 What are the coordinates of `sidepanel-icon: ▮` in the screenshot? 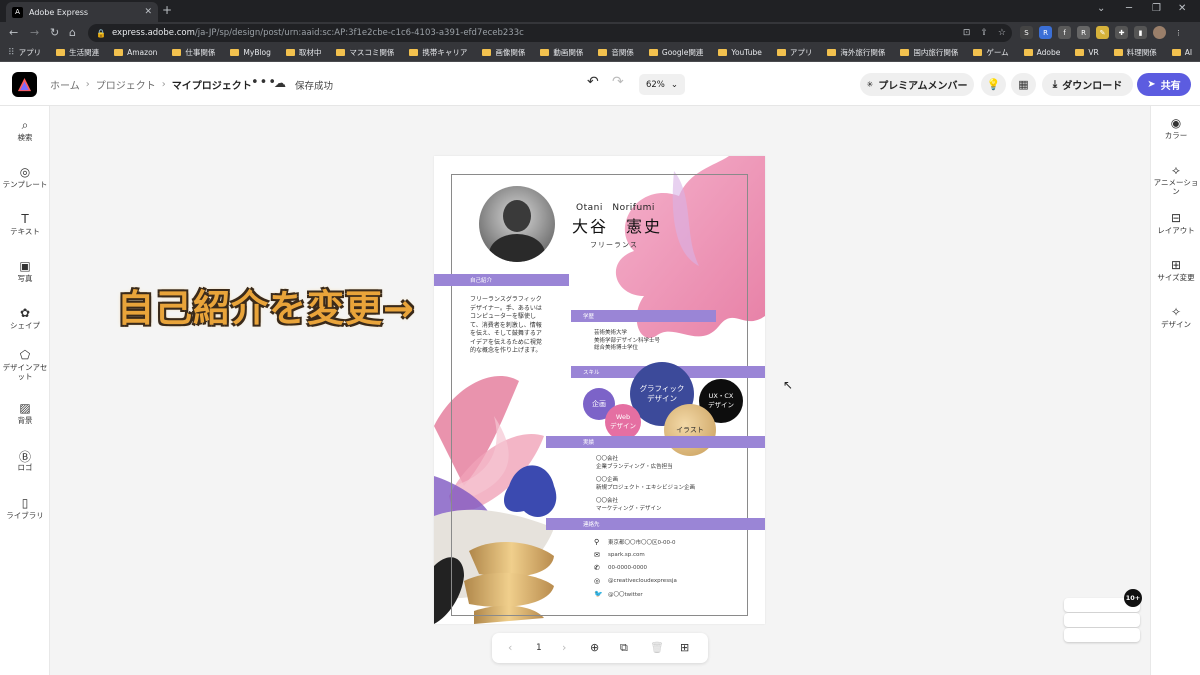 It's located at (1140, 32).